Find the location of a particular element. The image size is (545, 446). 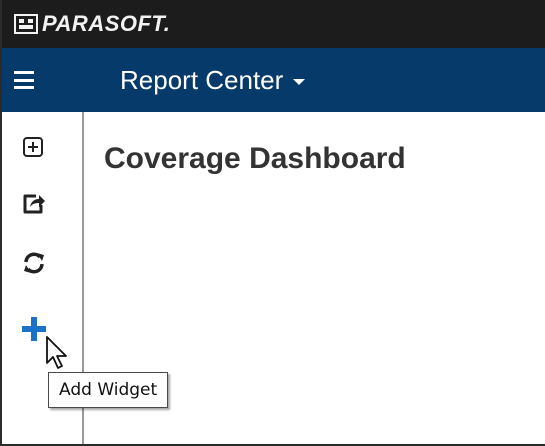

add-plus-icon is located at coordinates (34, 329).